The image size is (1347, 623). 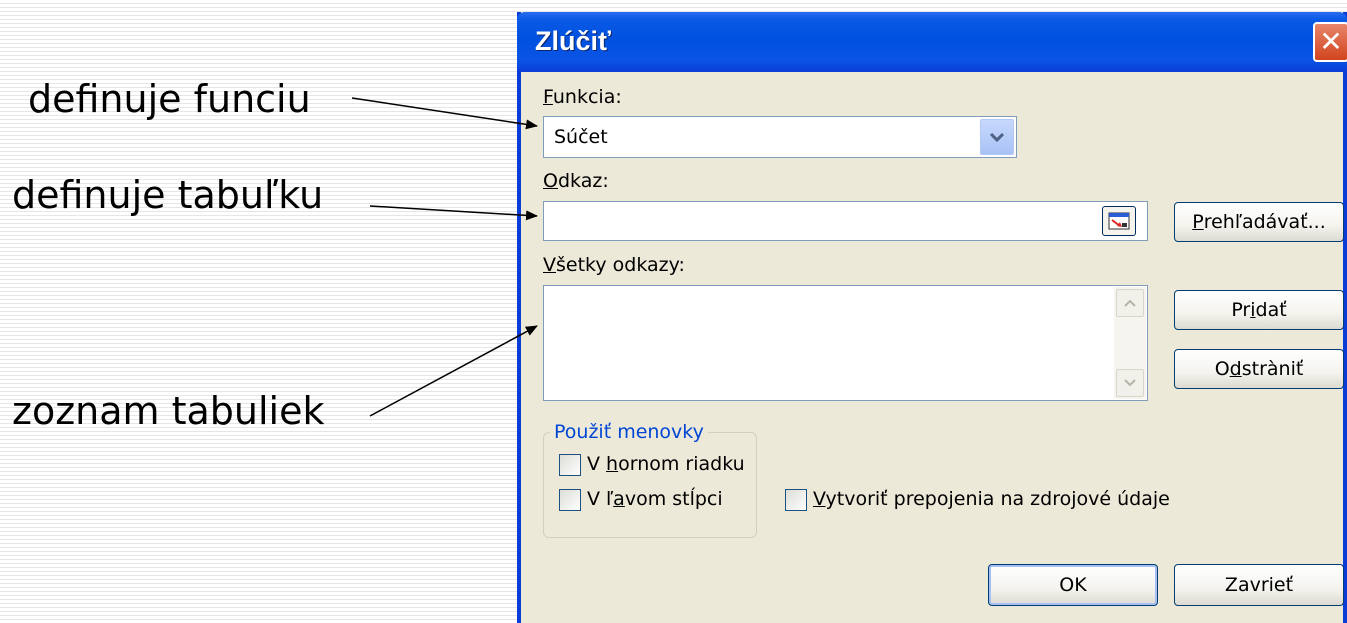 I want to click on create-links-label: Vytvoriť prepojenia na zdrojové údaje, so click(x=991, y=499).